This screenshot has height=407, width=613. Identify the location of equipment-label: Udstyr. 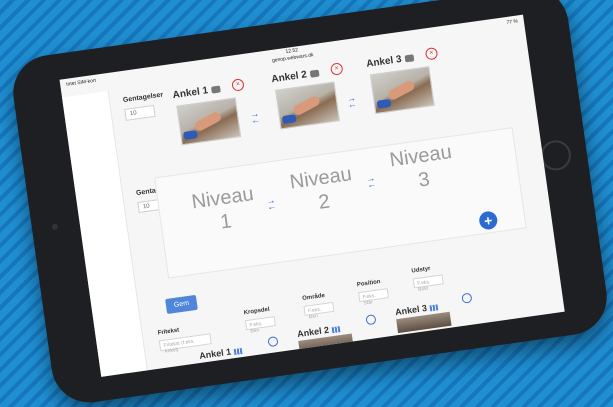
(421, 270).